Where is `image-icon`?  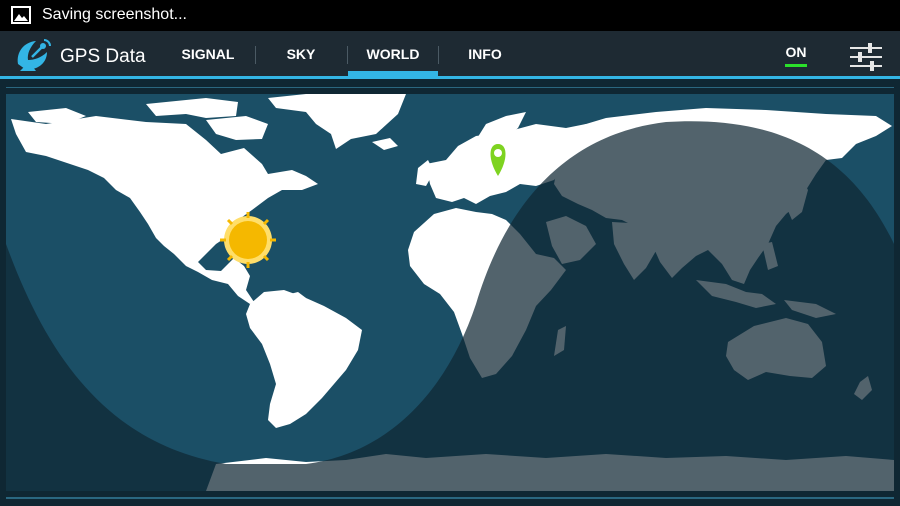
image-icon is located at coordinates (21, 15).